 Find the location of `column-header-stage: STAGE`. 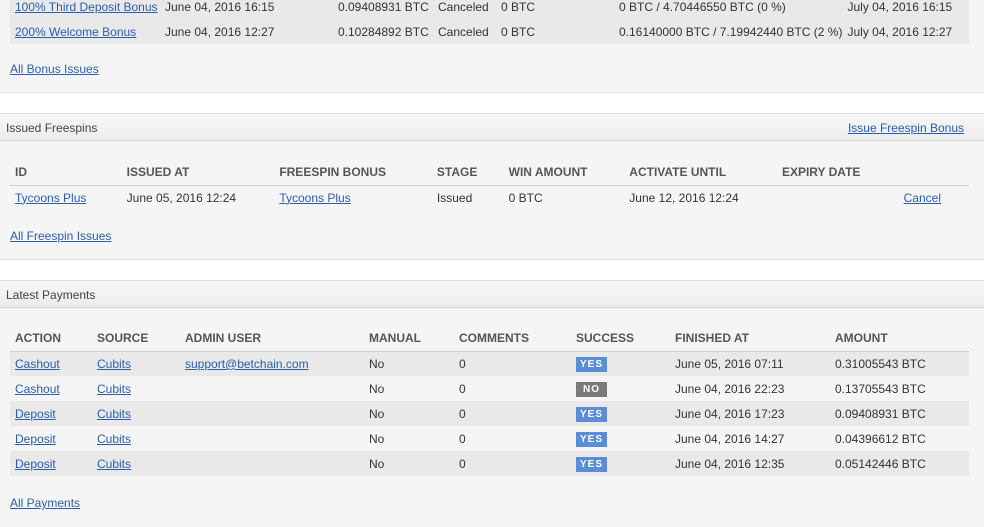

column-header-stage: STAGE is located at coordinates (467, 172).